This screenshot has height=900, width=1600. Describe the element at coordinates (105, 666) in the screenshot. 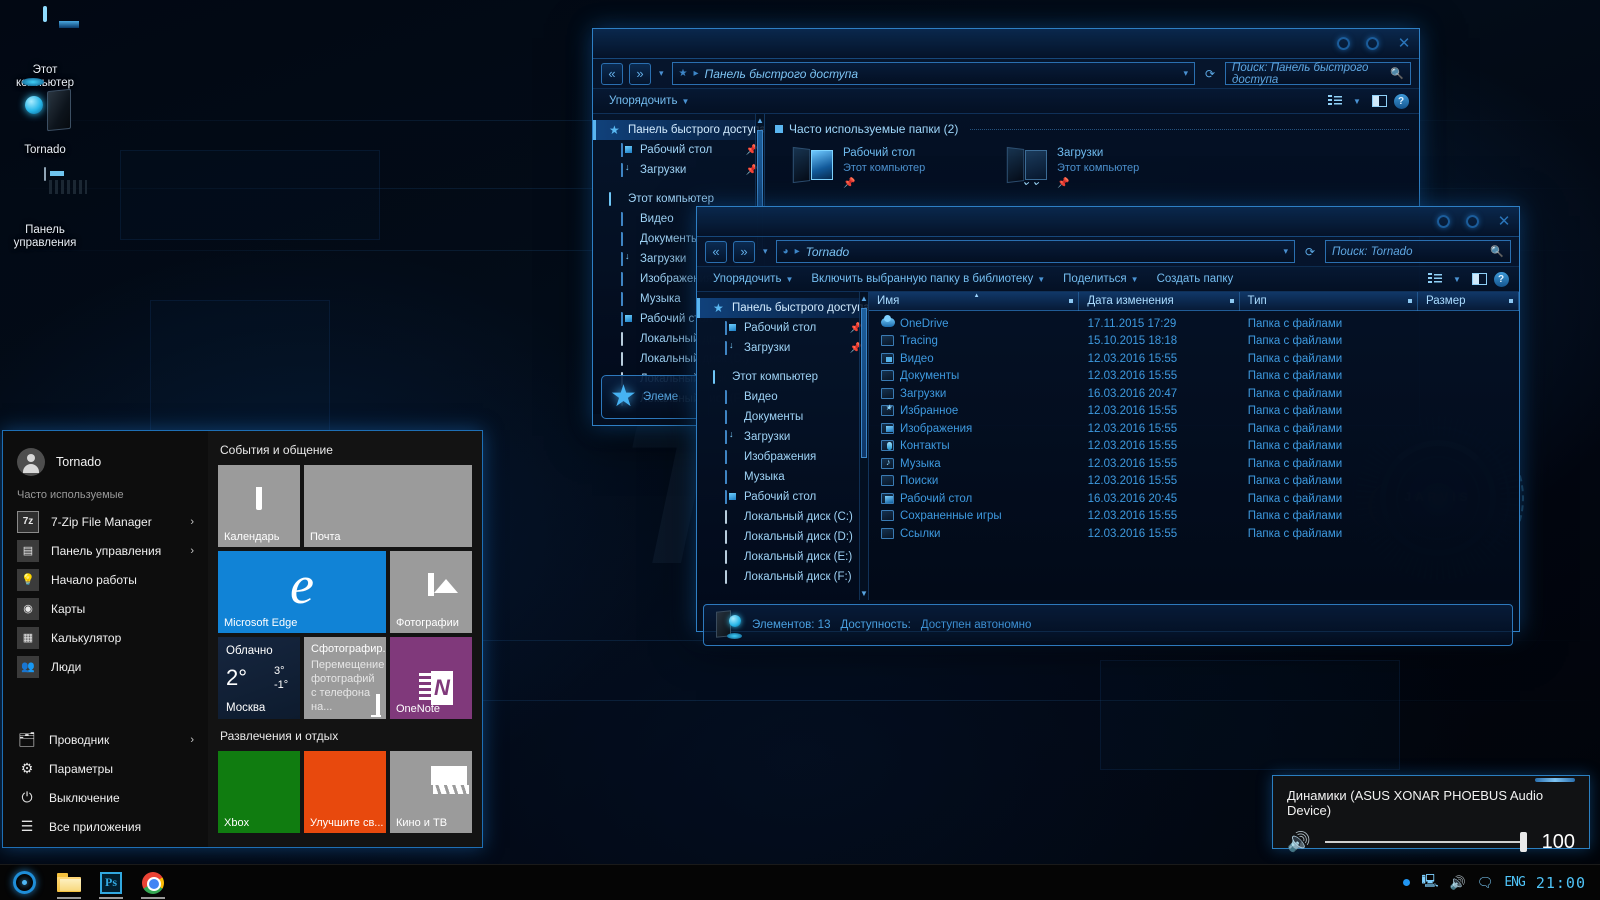

I see `start-frequent-item: 👥 Люди` at that location.